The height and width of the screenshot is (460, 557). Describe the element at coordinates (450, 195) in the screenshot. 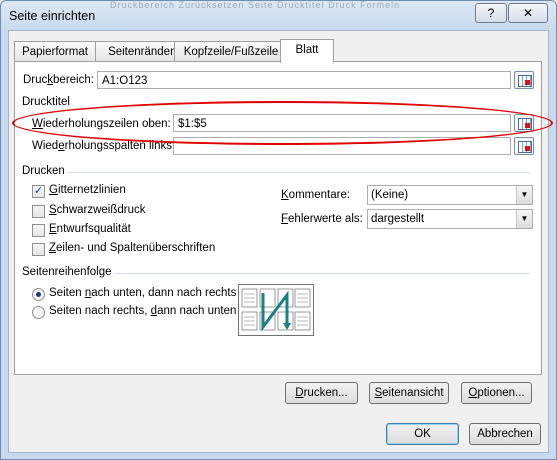

I see `comments-select: (Keine) ▼` at that location.